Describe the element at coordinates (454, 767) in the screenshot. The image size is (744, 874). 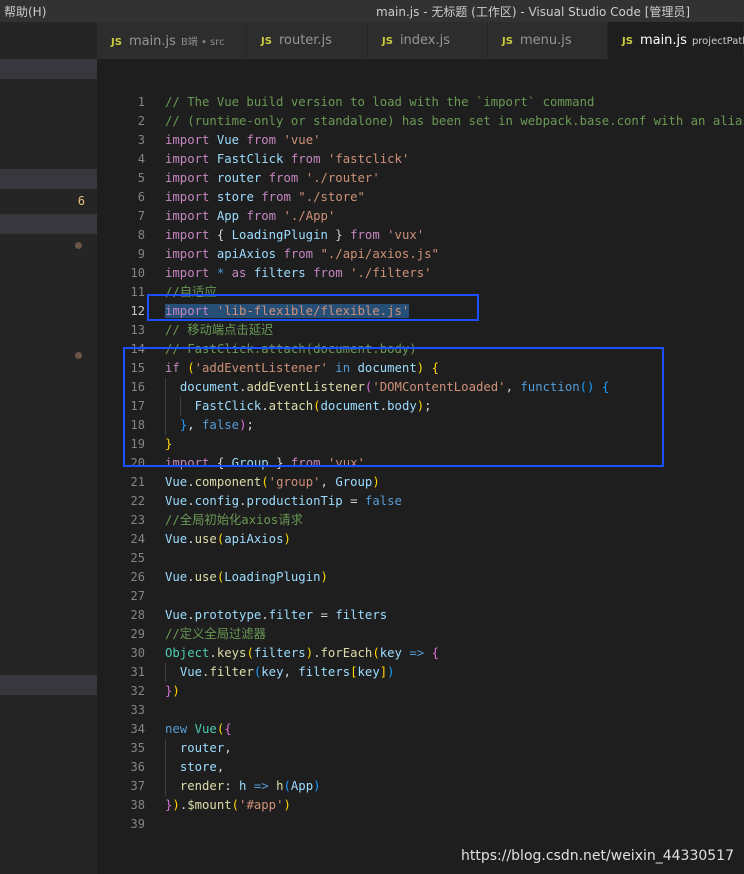
I see `code-line: store,` at that location.